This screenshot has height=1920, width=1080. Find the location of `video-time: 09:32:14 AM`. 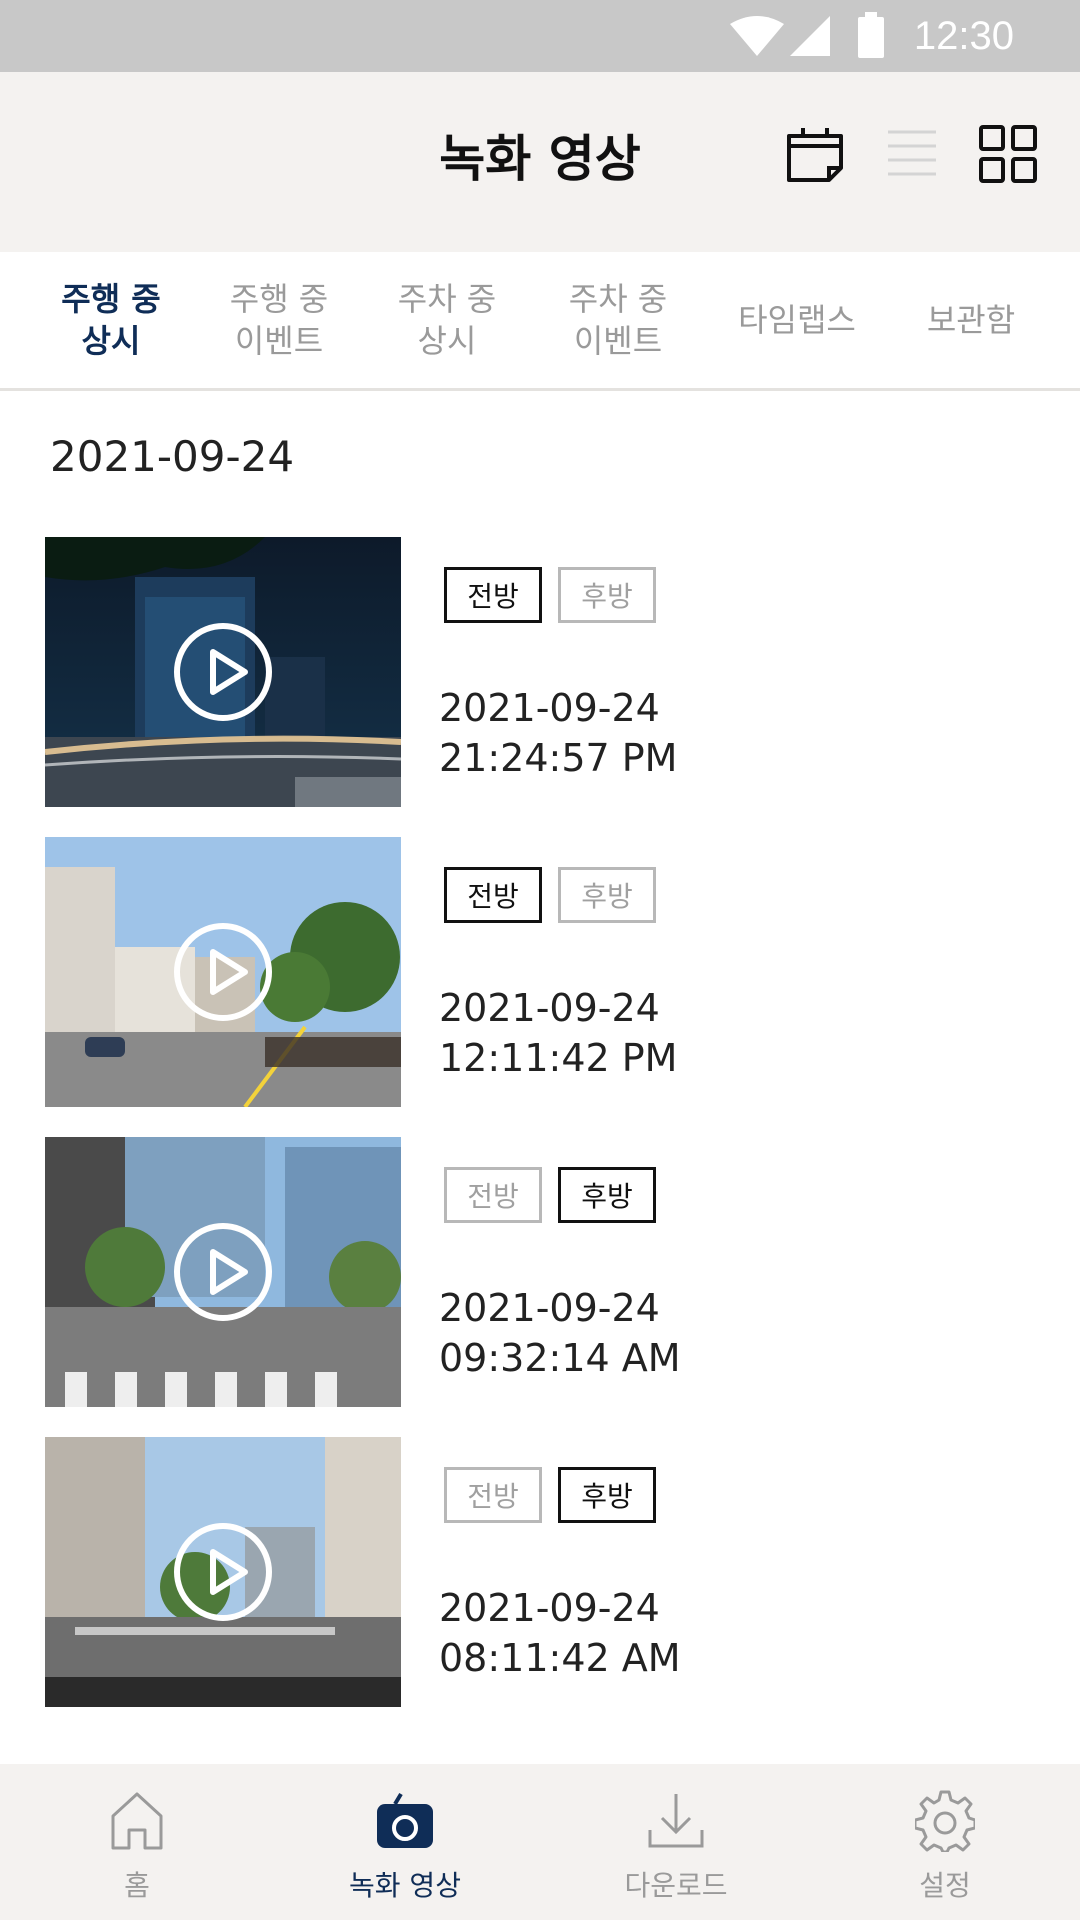

video-time: 09:32:14 AM is located at coordinates (560, 1358).